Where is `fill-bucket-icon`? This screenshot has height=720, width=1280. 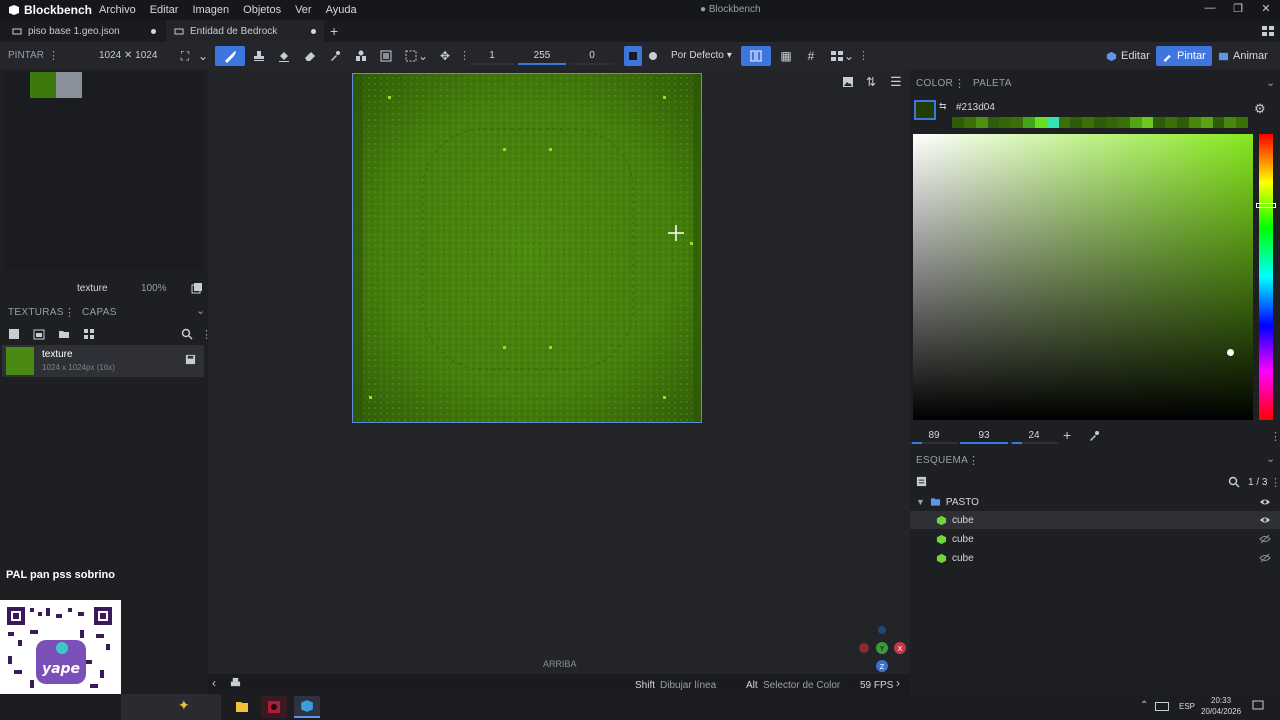 fill-bucket-icon is located at coordinates (284, 56).